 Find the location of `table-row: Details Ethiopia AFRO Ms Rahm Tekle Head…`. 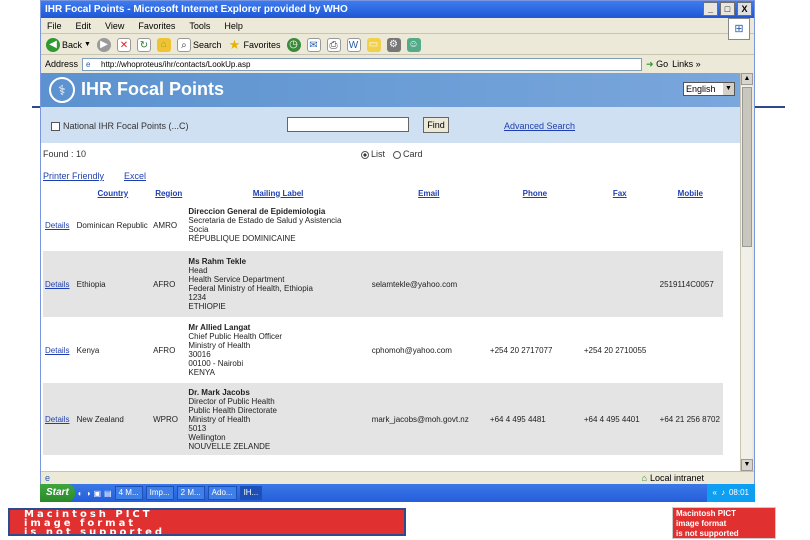

table-row: Details Ethiopia AFRO Ms Rahm Tekle Head… is located at coordinates (383, 284).